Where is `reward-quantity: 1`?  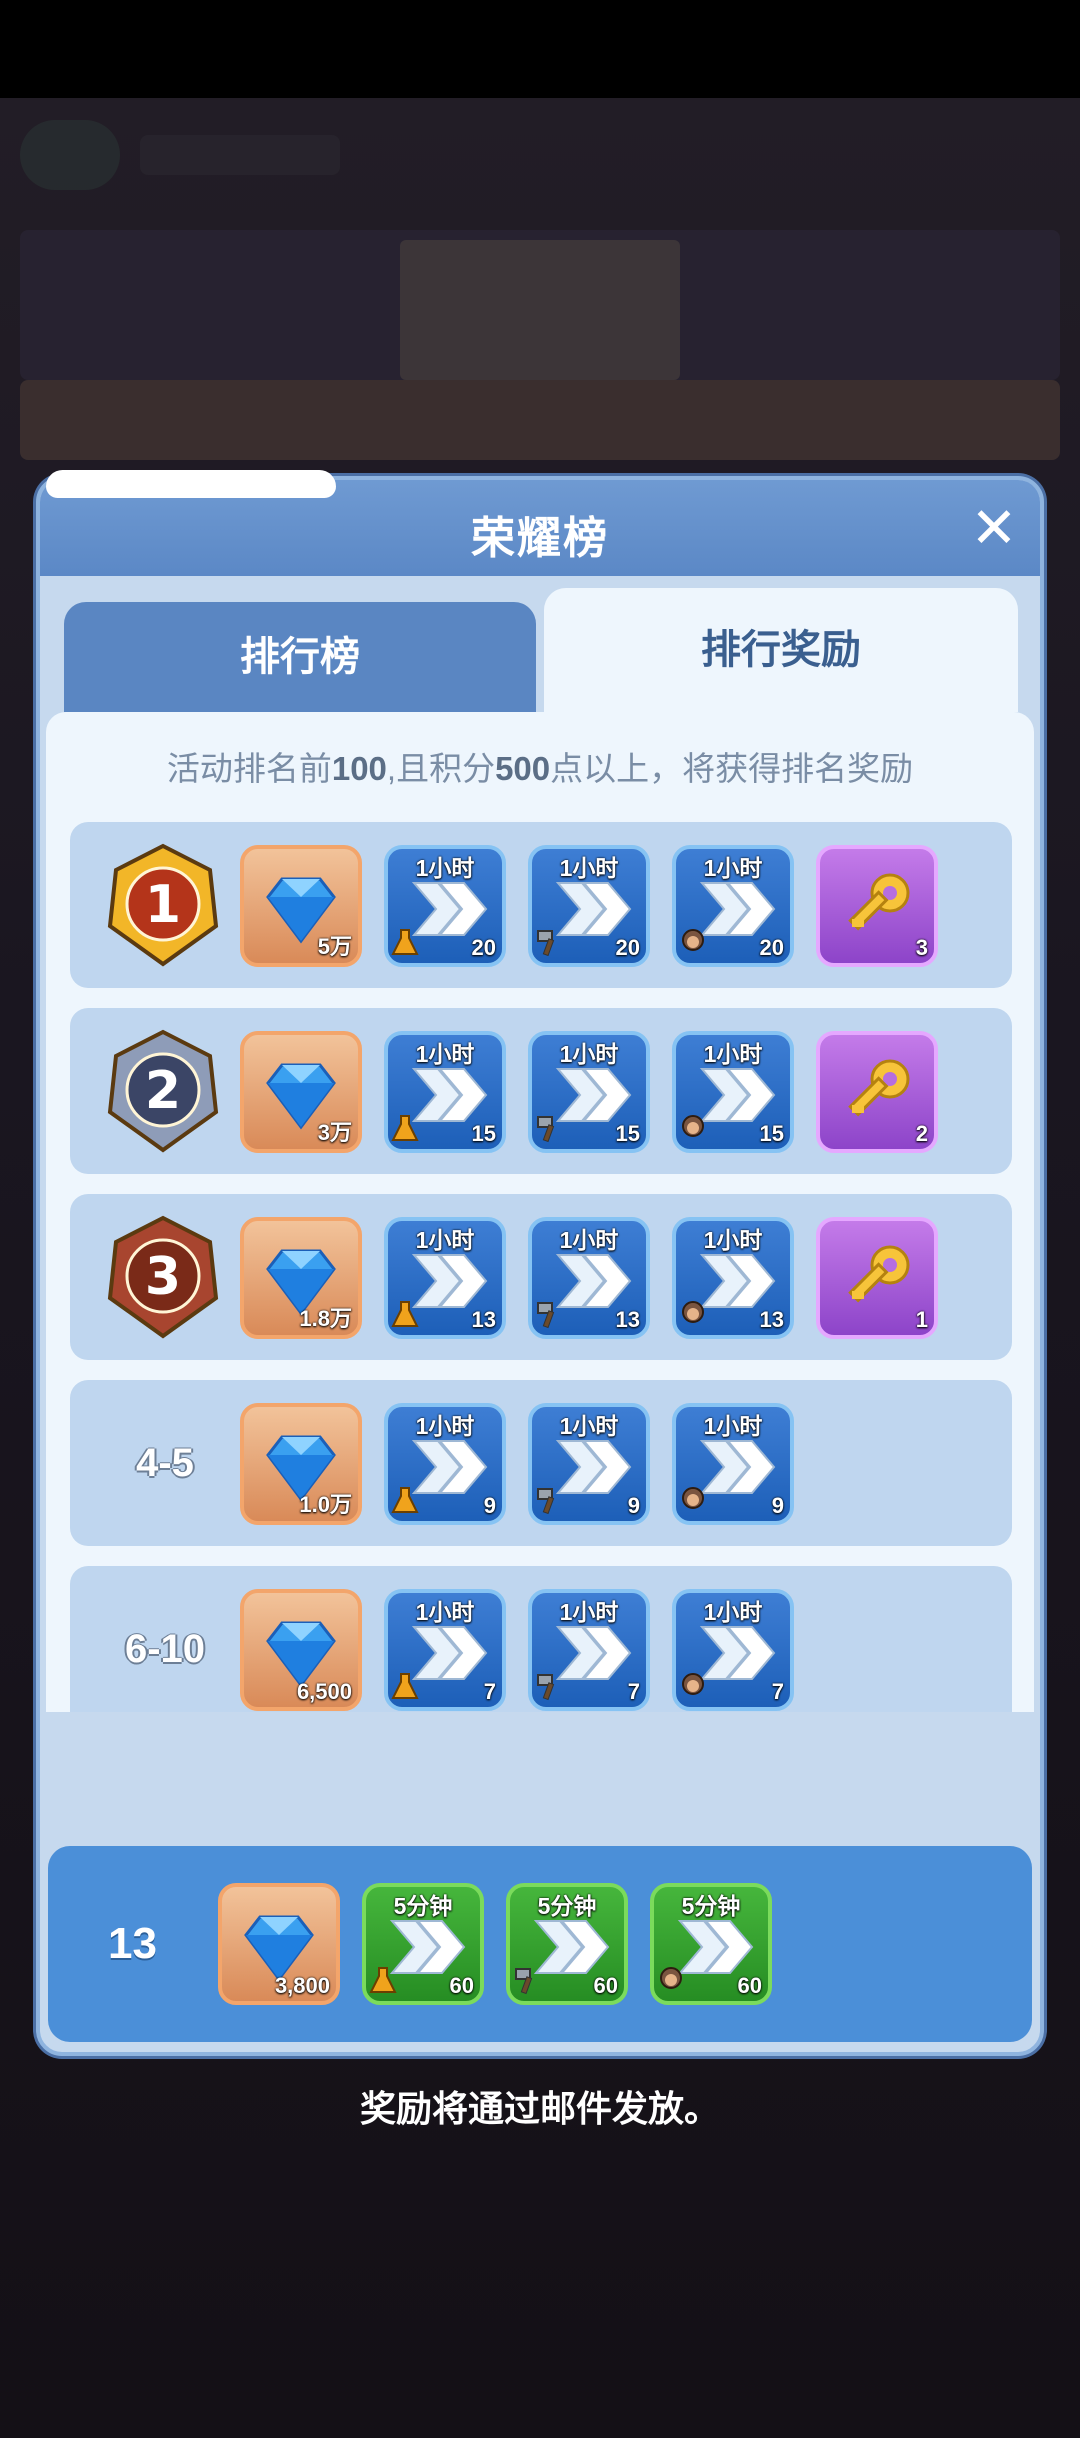 reward-quantity: 1 is located at coordinates (921, 1319).